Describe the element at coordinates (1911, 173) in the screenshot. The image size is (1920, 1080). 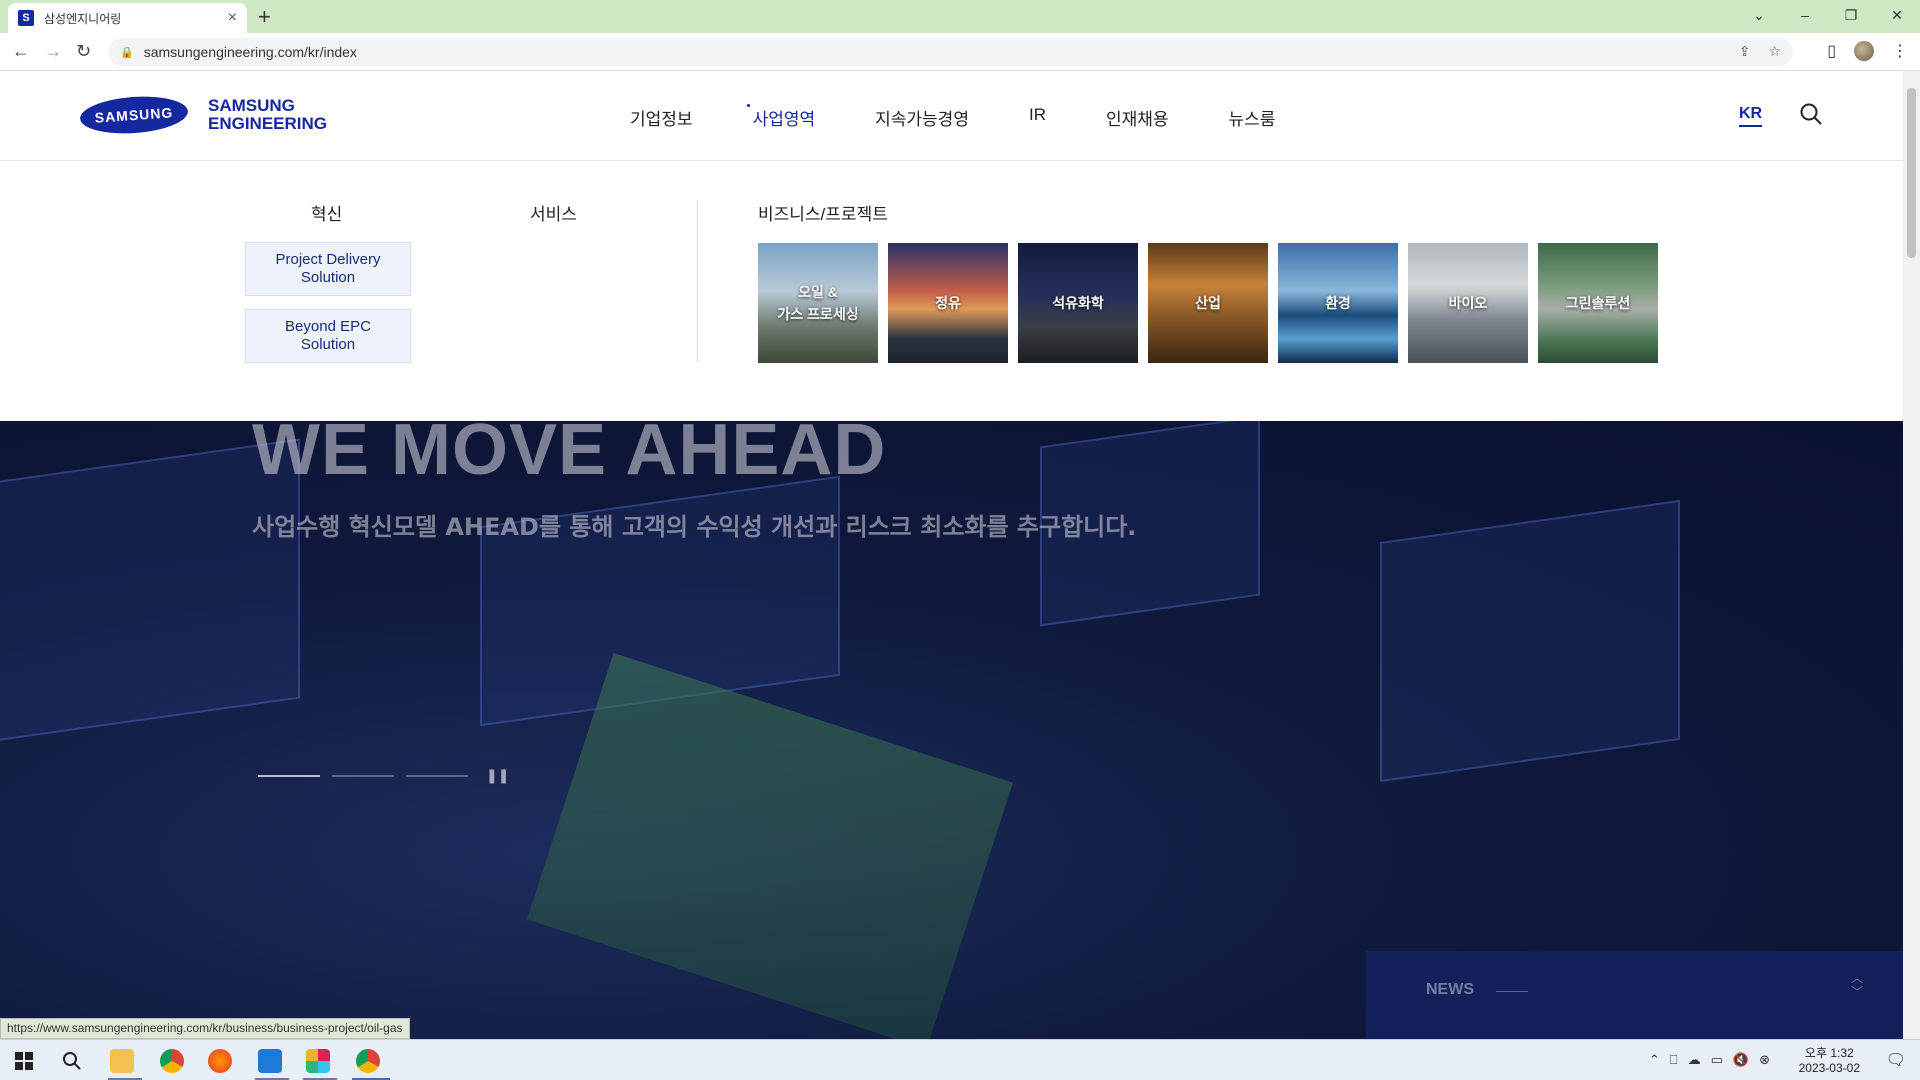
I see `scrollbar-thumb` at that location.